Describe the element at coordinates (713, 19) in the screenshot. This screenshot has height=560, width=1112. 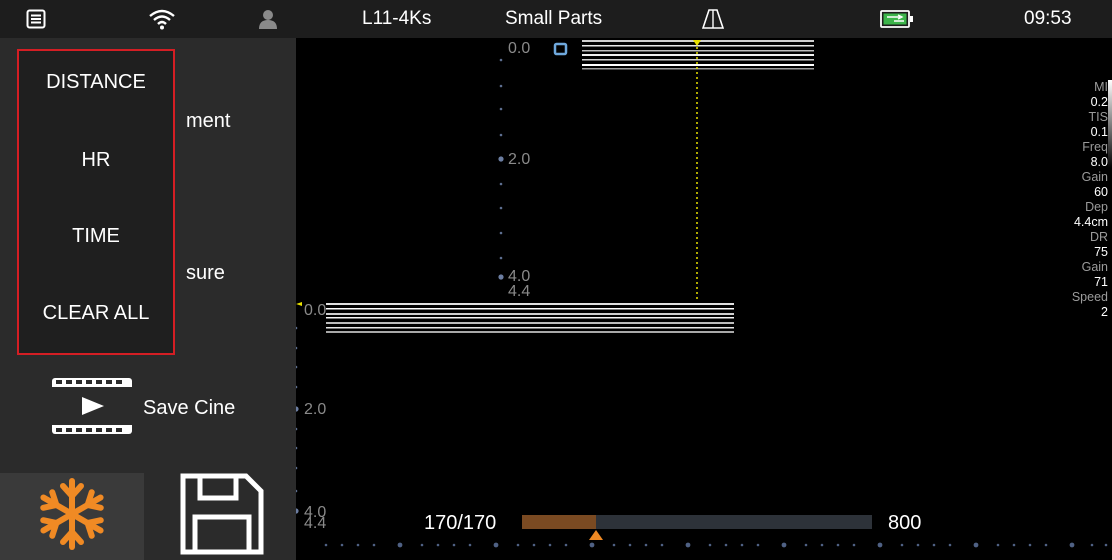
I see `probe-icon` at that location.